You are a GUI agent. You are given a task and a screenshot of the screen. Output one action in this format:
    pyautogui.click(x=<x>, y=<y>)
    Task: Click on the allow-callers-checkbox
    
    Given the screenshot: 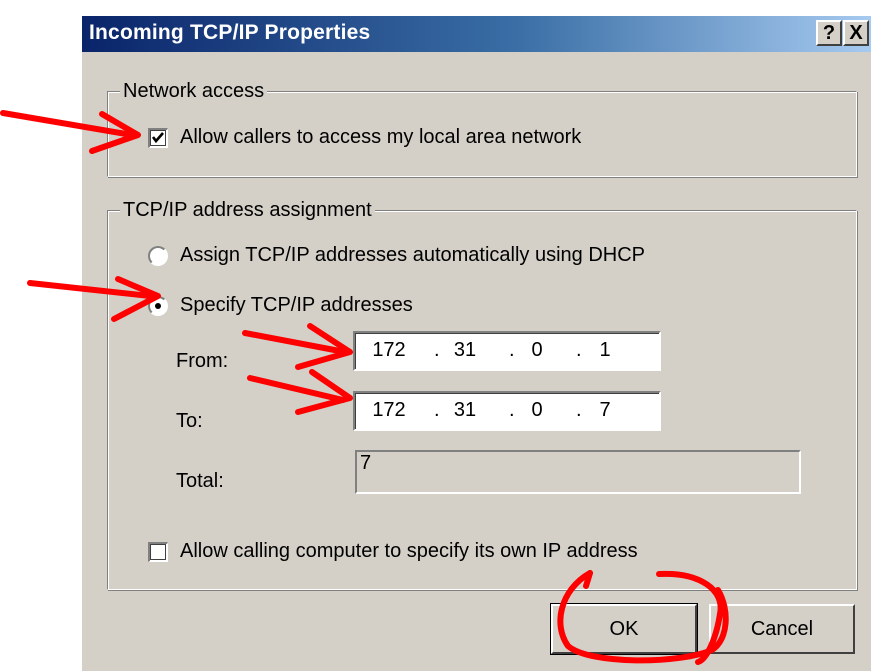 What is the action you would take?
    pyautogui.click(x=158, y=138)
    